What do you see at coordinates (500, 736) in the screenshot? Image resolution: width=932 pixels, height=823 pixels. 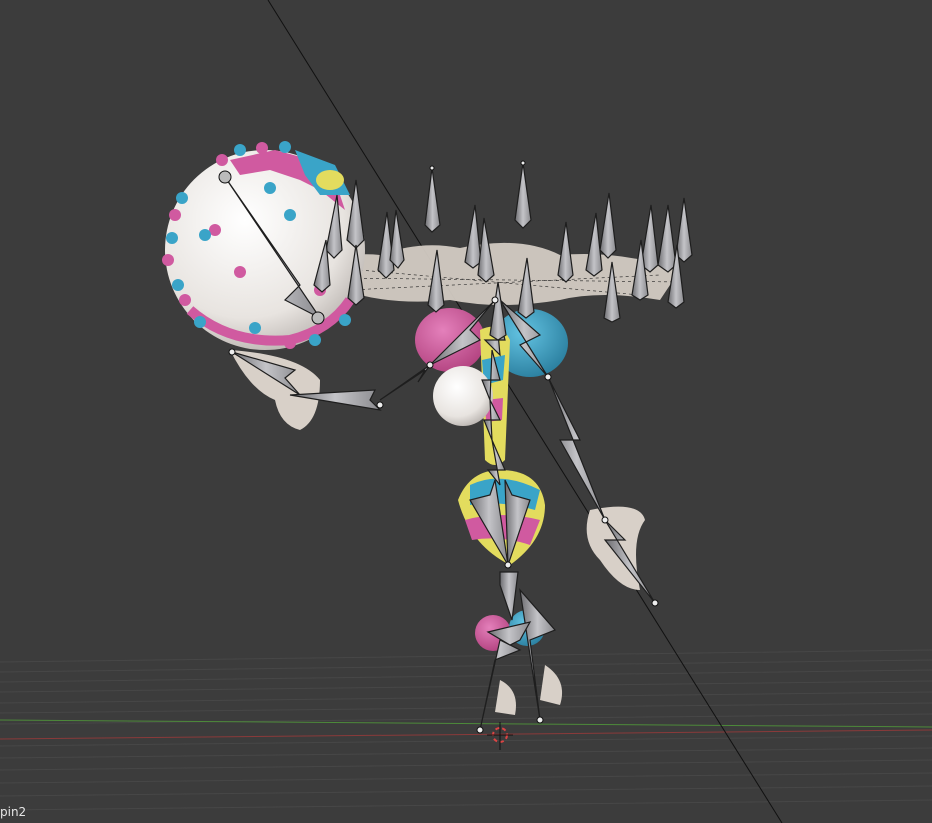 I see `3d-cursor-icon` at bounding box center [500, 736].